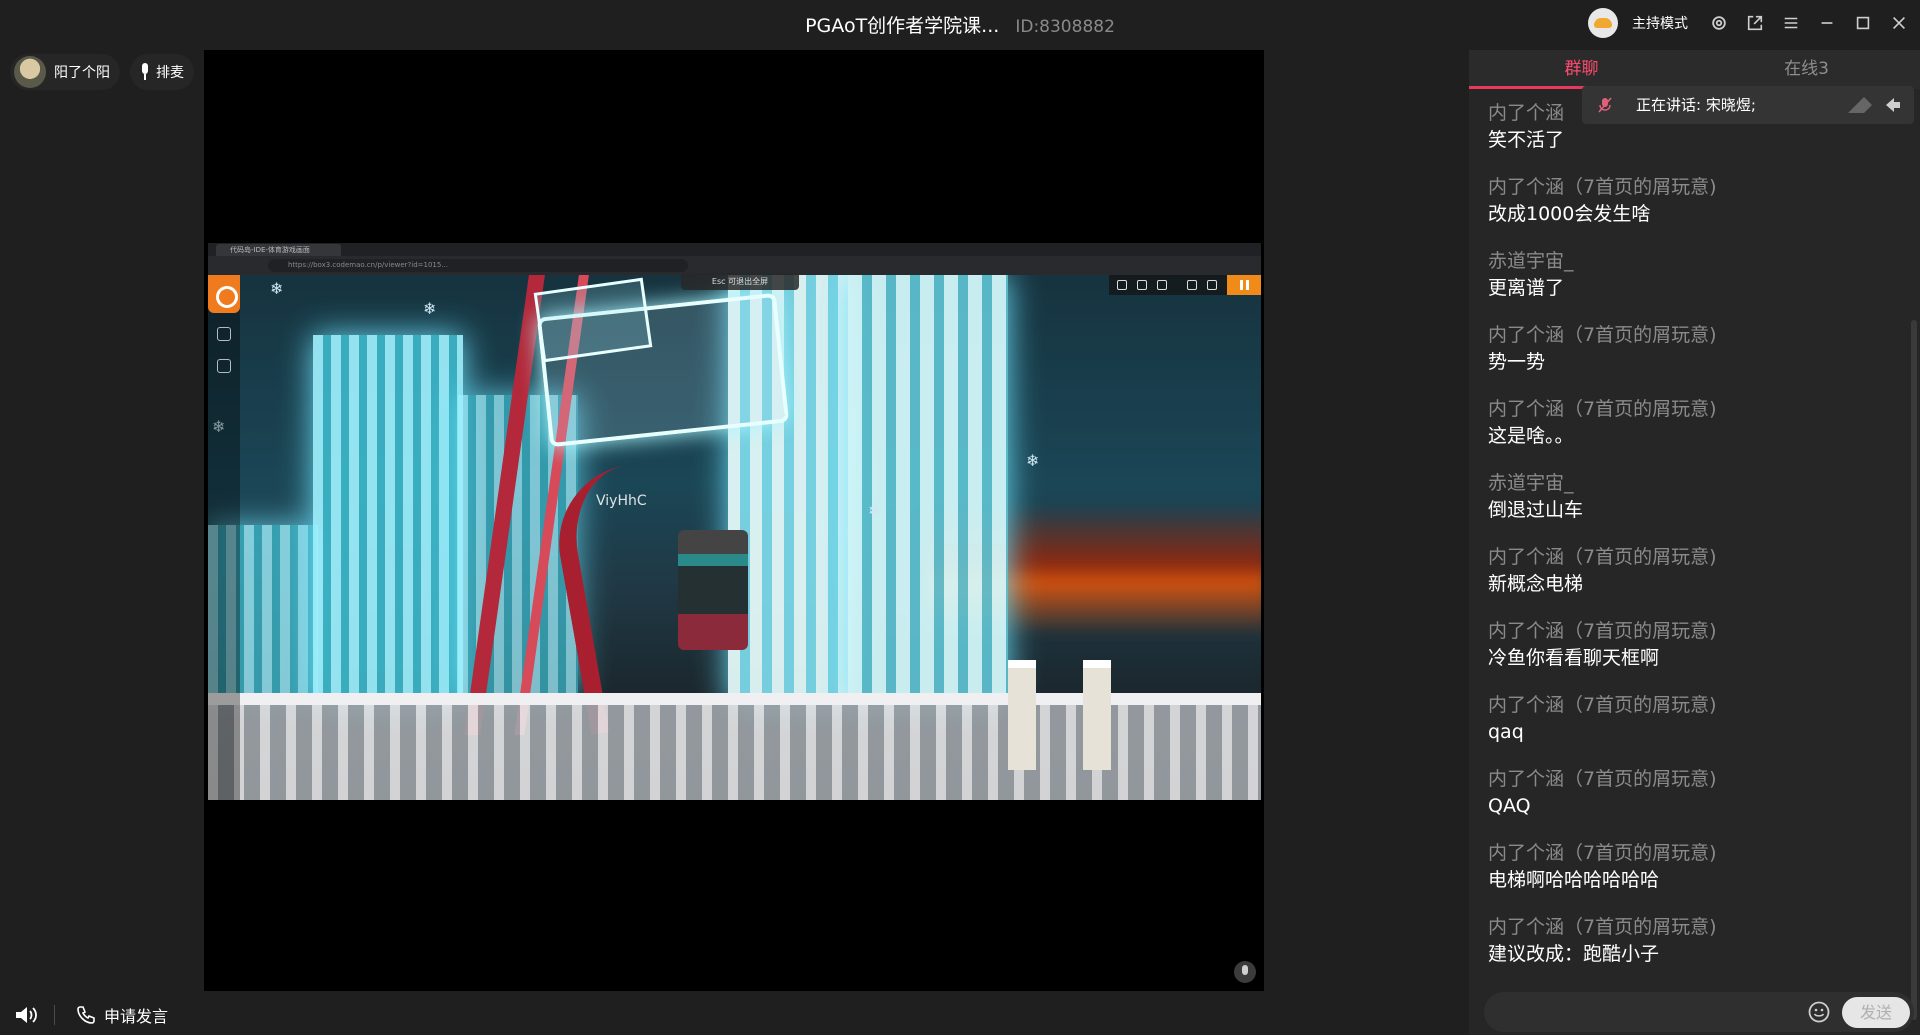 The image size is (1920, 1035). Describe the element at coordinates (278, 250) in the screenshot. I see `shared-browser-tab: 代码岛-IDE-体育游戏画面` at that location.